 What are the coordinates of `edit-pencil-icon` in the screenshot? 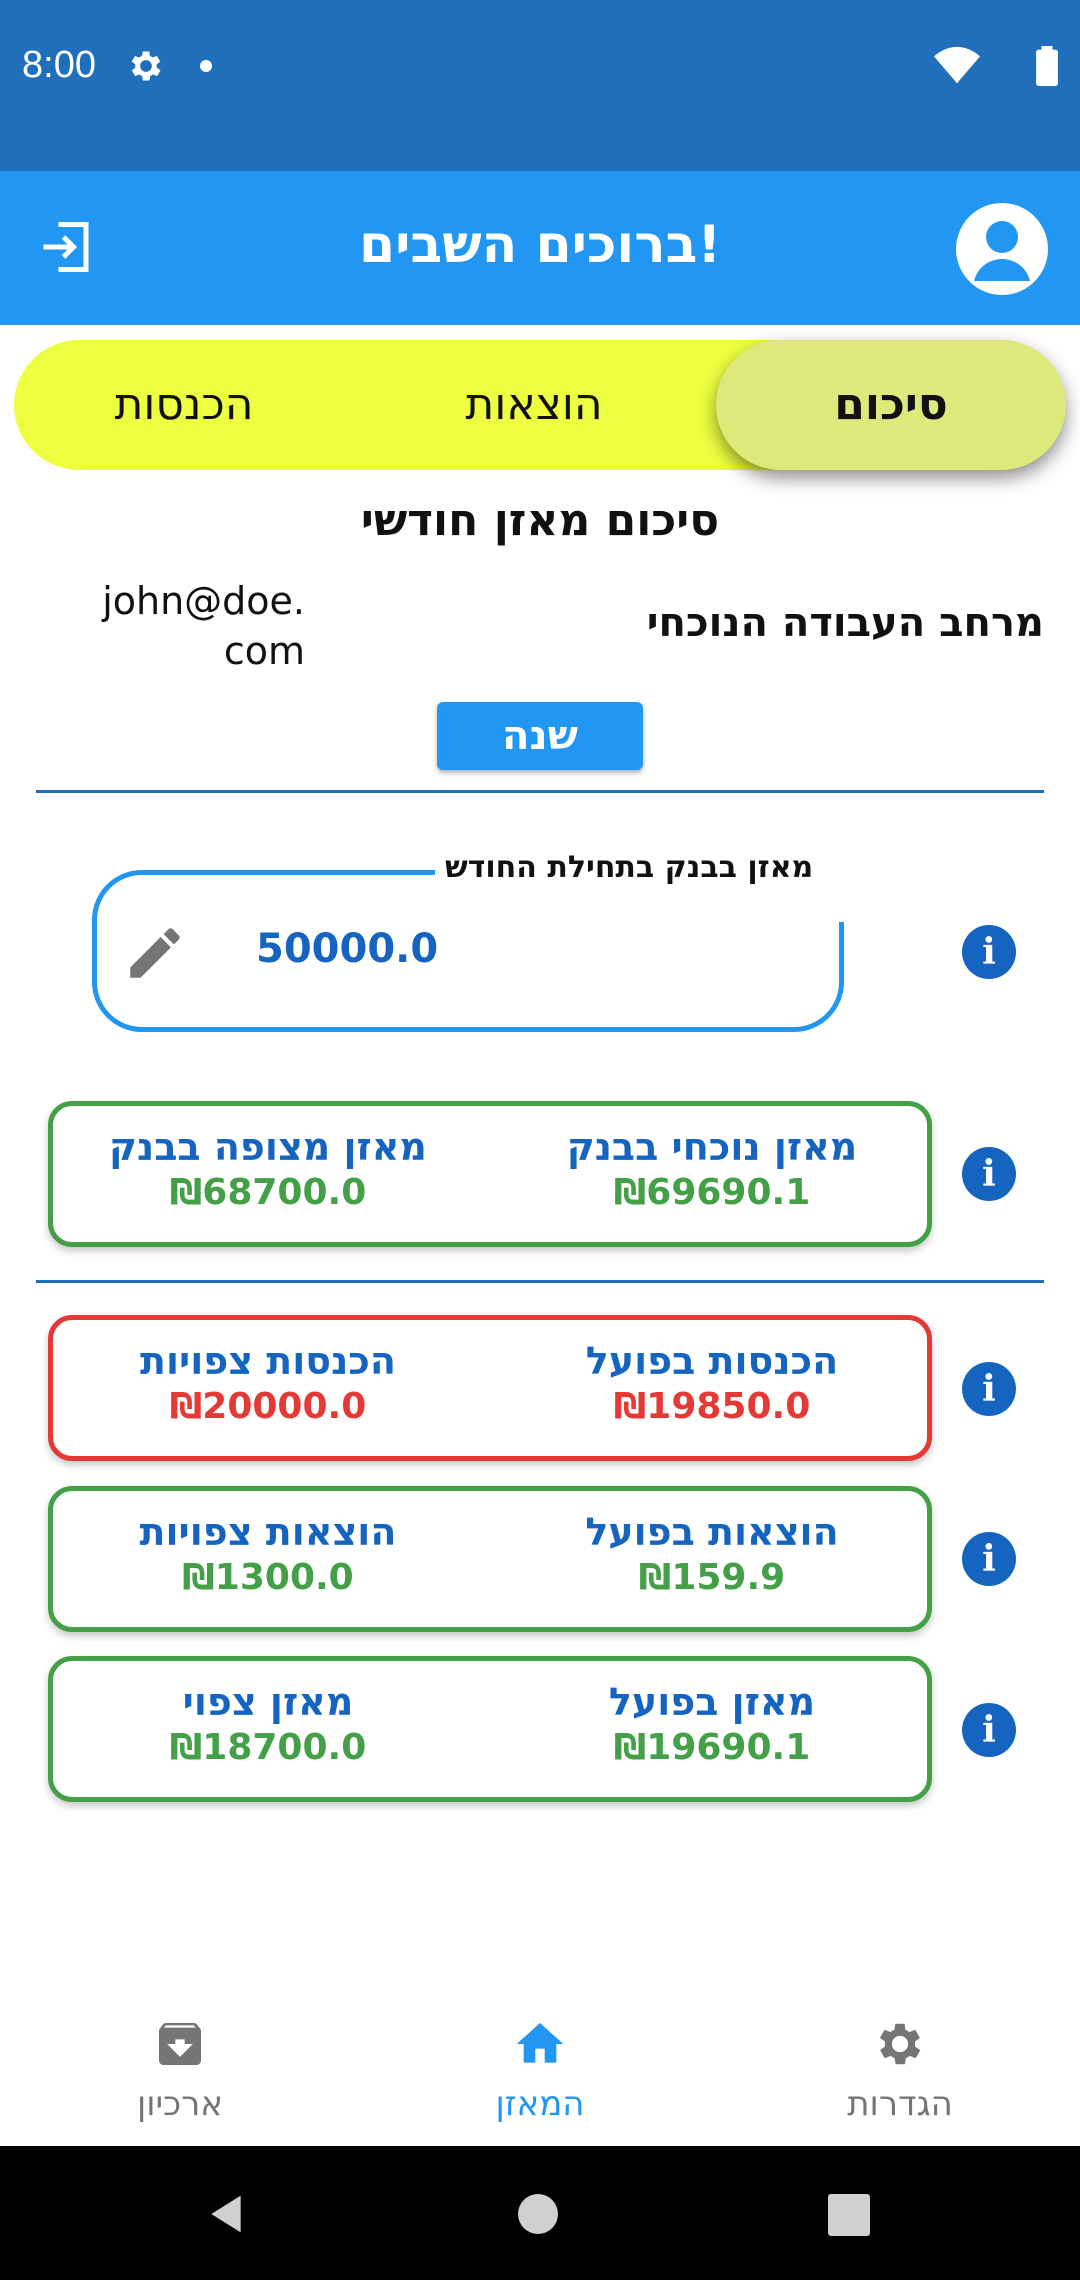 It's located at (155, 953).